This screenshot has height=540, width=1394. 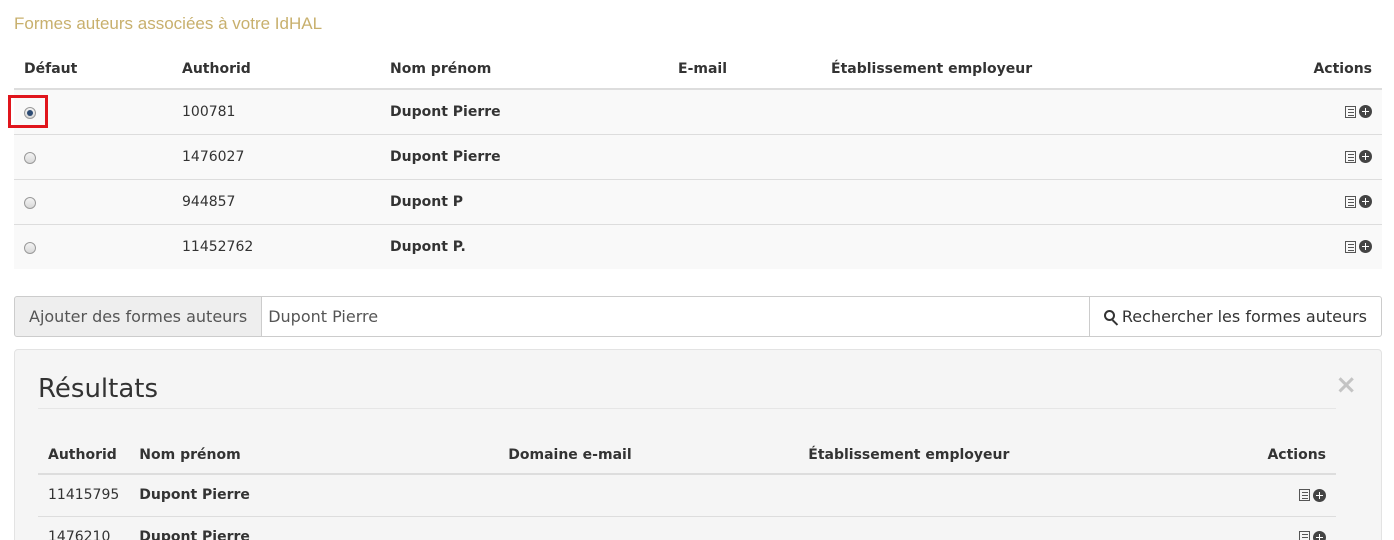 I want to click on table-row: 100781 Dupont Pierre, so click(x=698, y=111).